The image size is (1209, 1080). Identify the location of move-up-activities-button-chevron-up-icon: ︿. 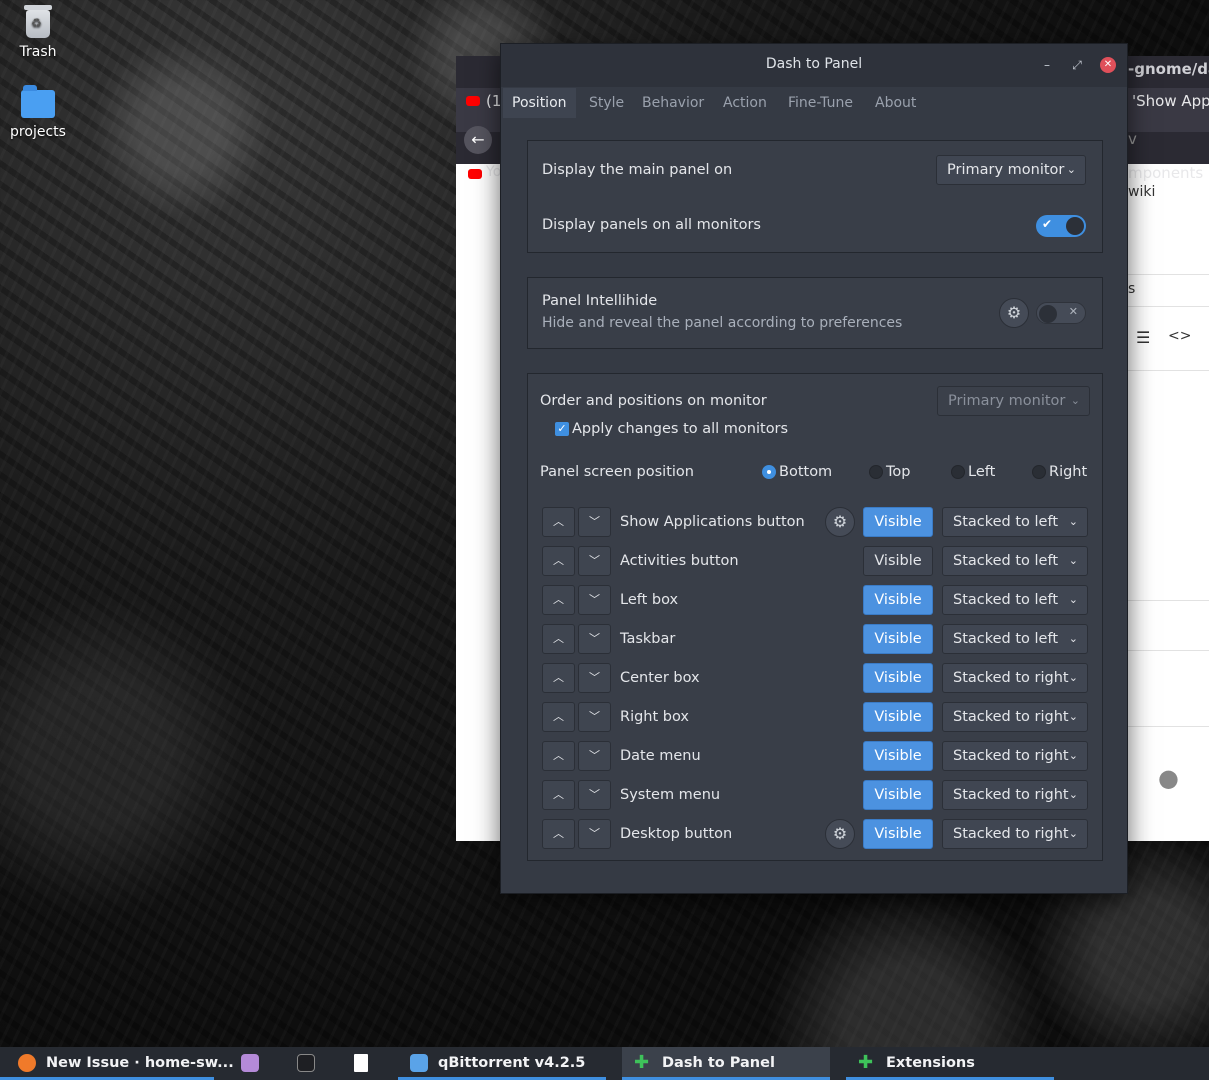
(558, 561).